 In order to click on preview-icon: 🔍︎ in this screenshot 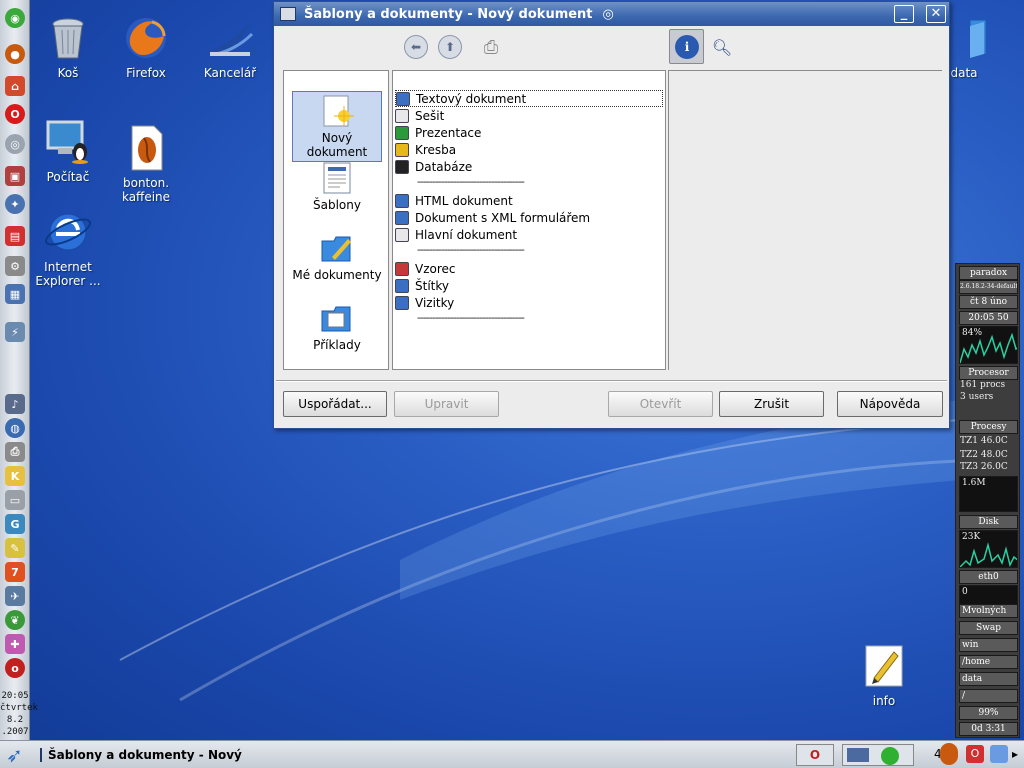, I will do `click(722, 47)`.